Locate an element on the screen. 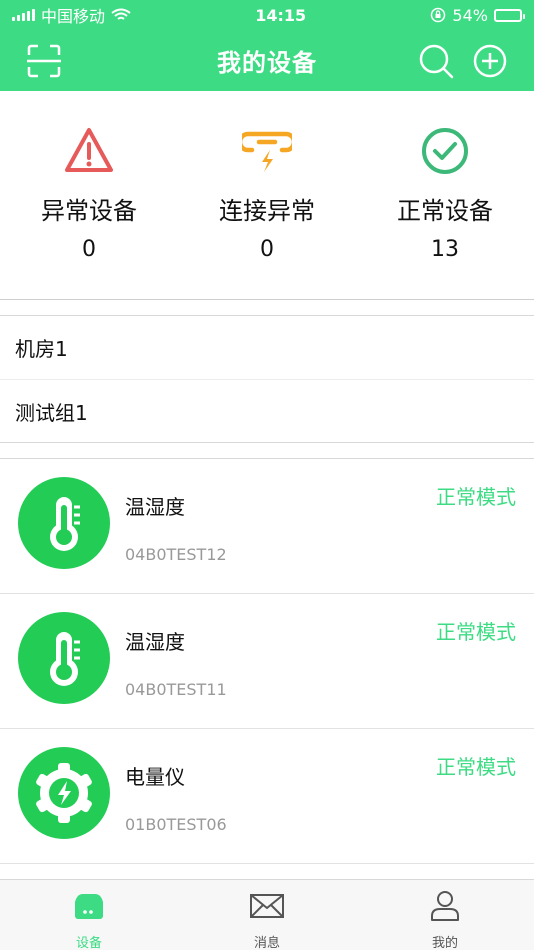 The width and height of the screenshot is (534, 950). wifi-icon is located at coordinates (121, 15).